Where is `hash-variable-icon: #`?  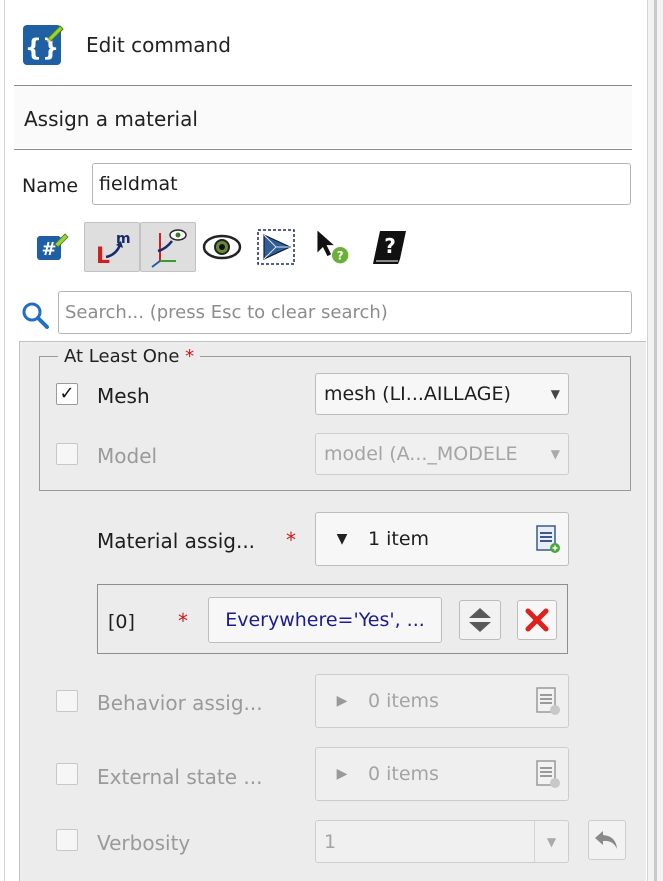 hash-variable-icon: # is located at coordinates (52, 247).